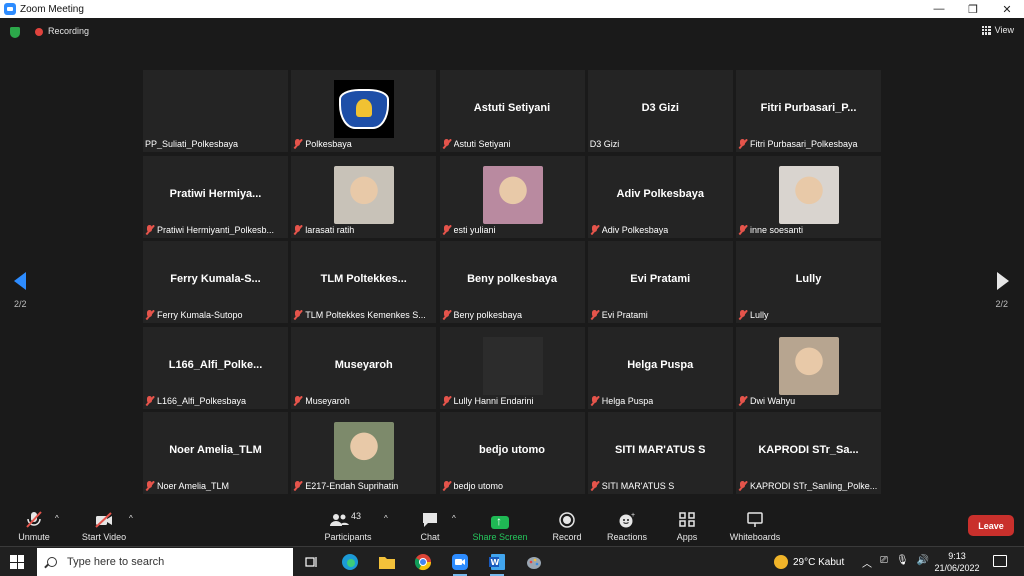 This screenshot has width=1024, height=576. What do you see at coordinates (430, 520) in the screenshot?
I see `chat-bubble-icon` at bounding box center [430, 520].